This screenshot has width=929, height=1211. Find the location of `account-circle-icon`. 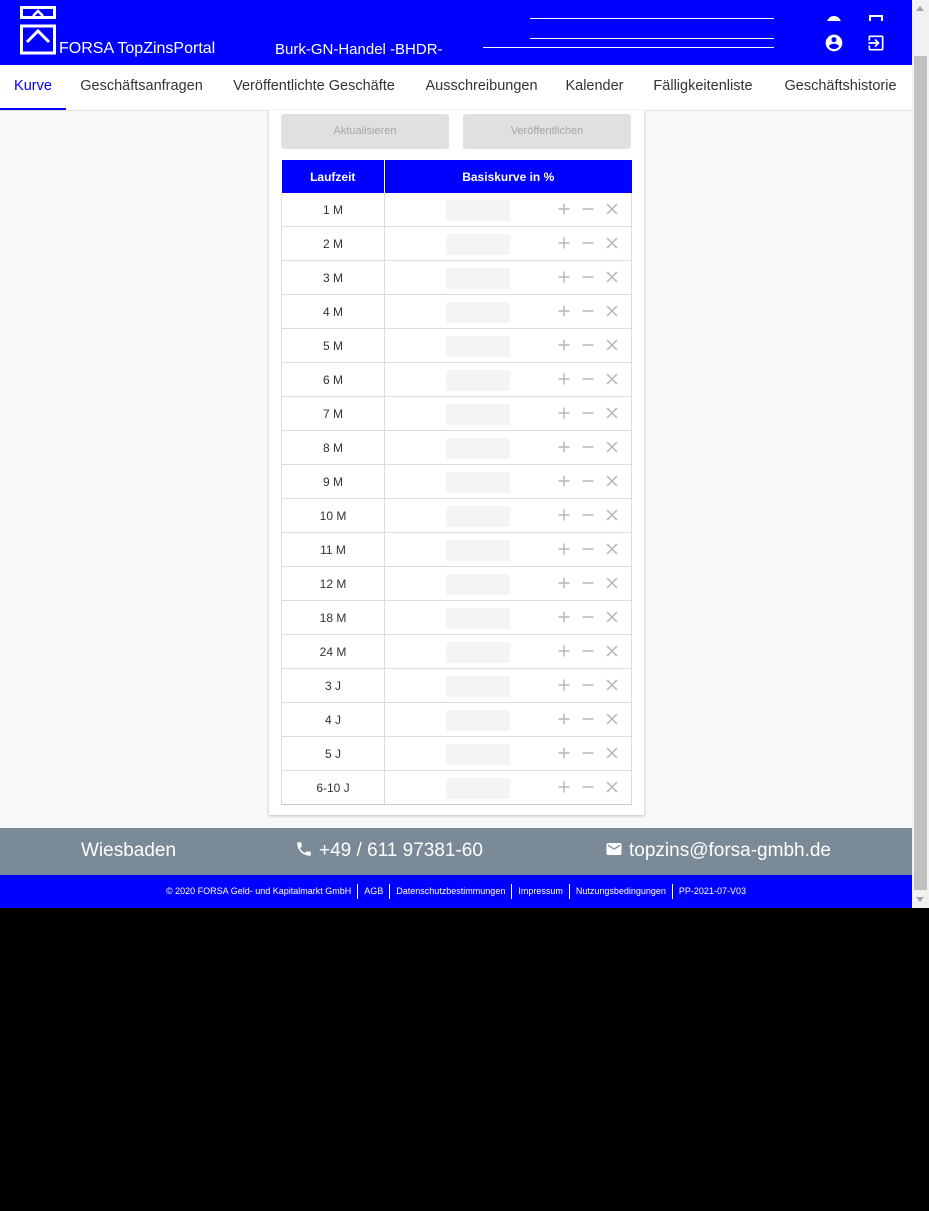

account-circle-icon is located at coordinates (834, 43).